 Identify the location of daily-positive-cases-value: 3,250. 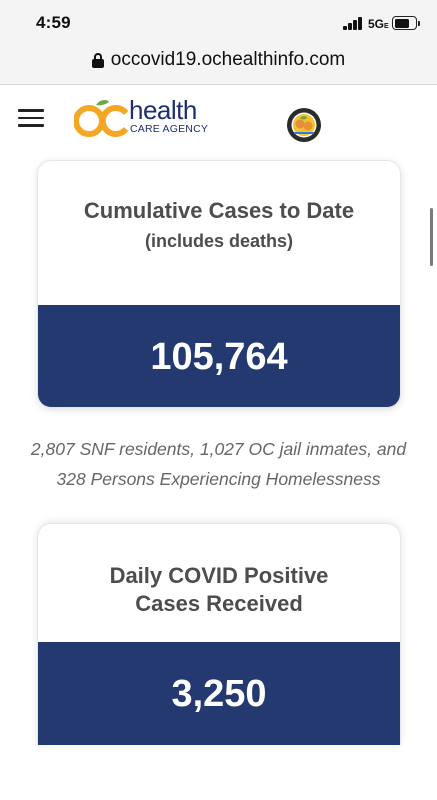
(219, 693).